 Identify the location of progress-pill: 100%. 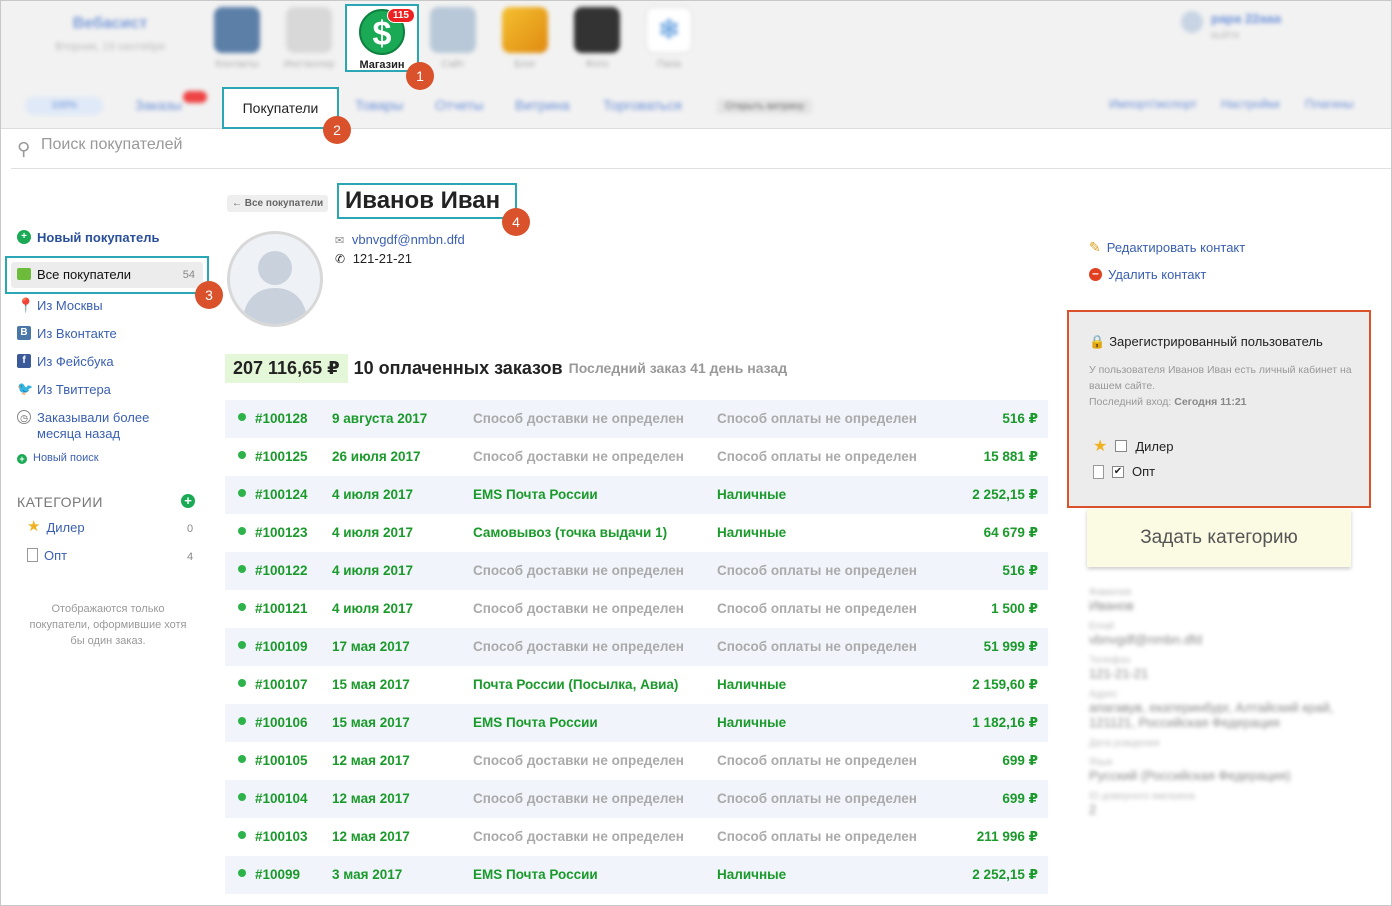
(64, 106).